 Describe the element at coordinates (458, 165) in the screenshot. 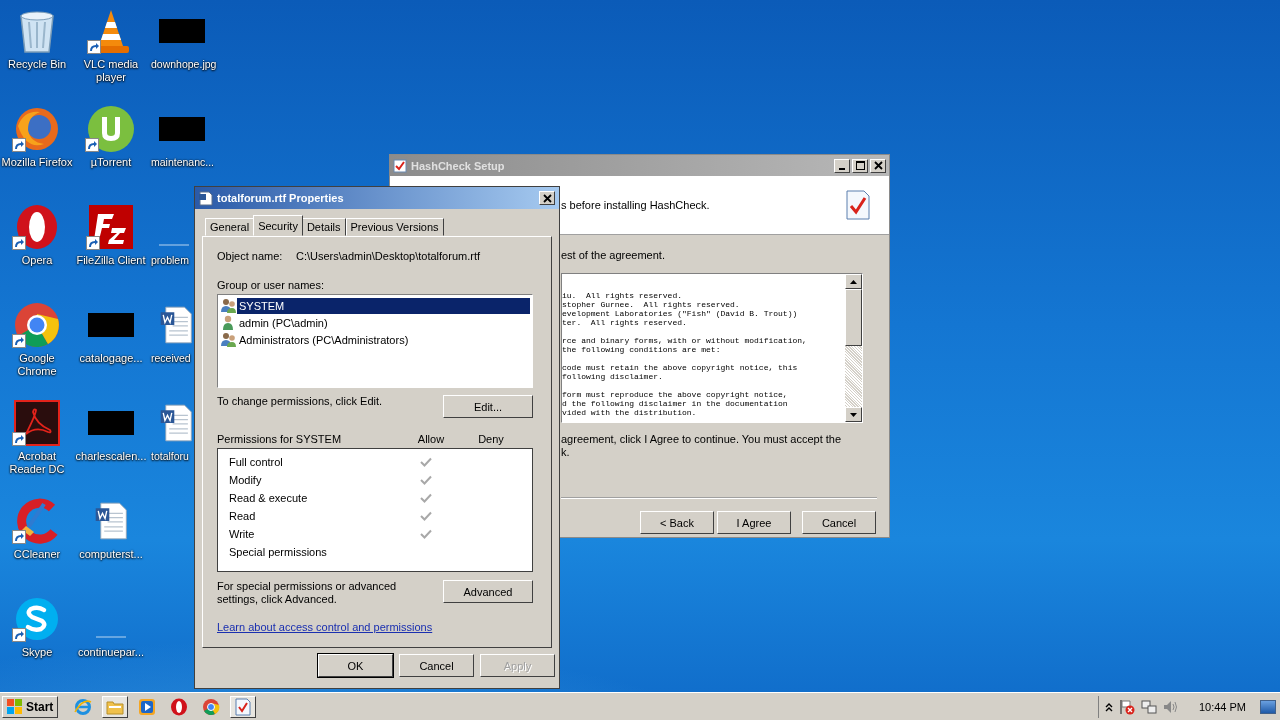

I see `window-title: HashCheck Setup` at that location.